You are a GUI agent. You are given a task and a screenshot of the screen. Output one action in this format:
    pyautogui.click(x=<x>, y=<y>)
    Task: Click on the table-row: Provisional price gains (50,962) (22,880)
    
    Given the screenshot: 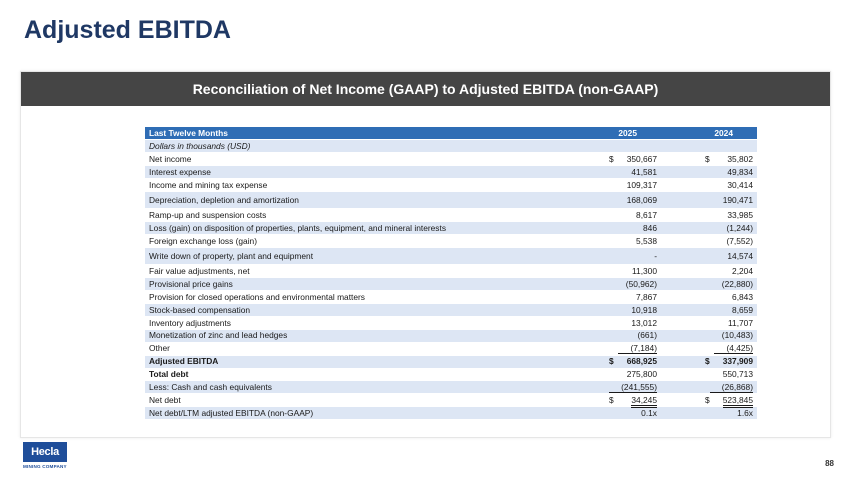 What is the action you would take?
    pyautogui.click(x=451, y=284)
    